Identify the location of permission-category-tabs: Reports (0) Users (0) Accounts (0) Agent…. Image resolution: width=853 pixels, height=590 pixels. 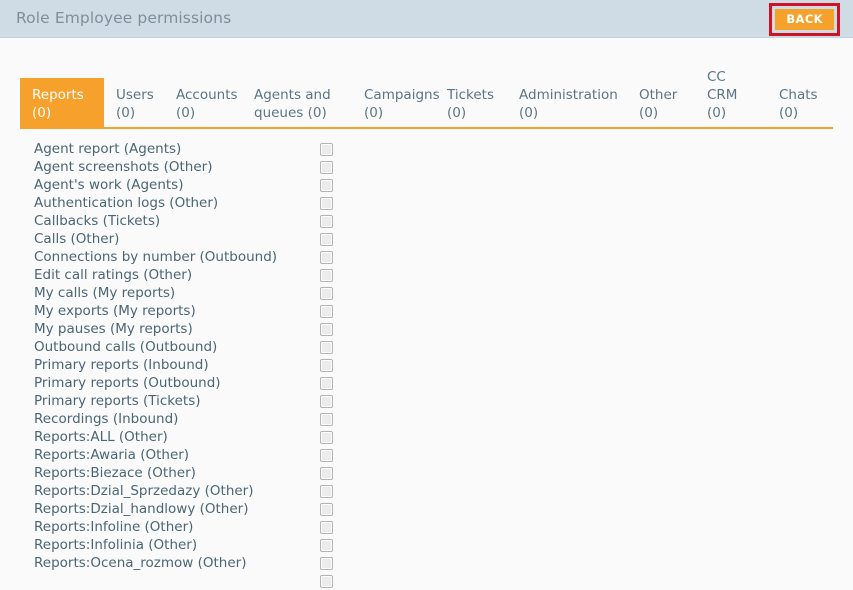
(426, 93).